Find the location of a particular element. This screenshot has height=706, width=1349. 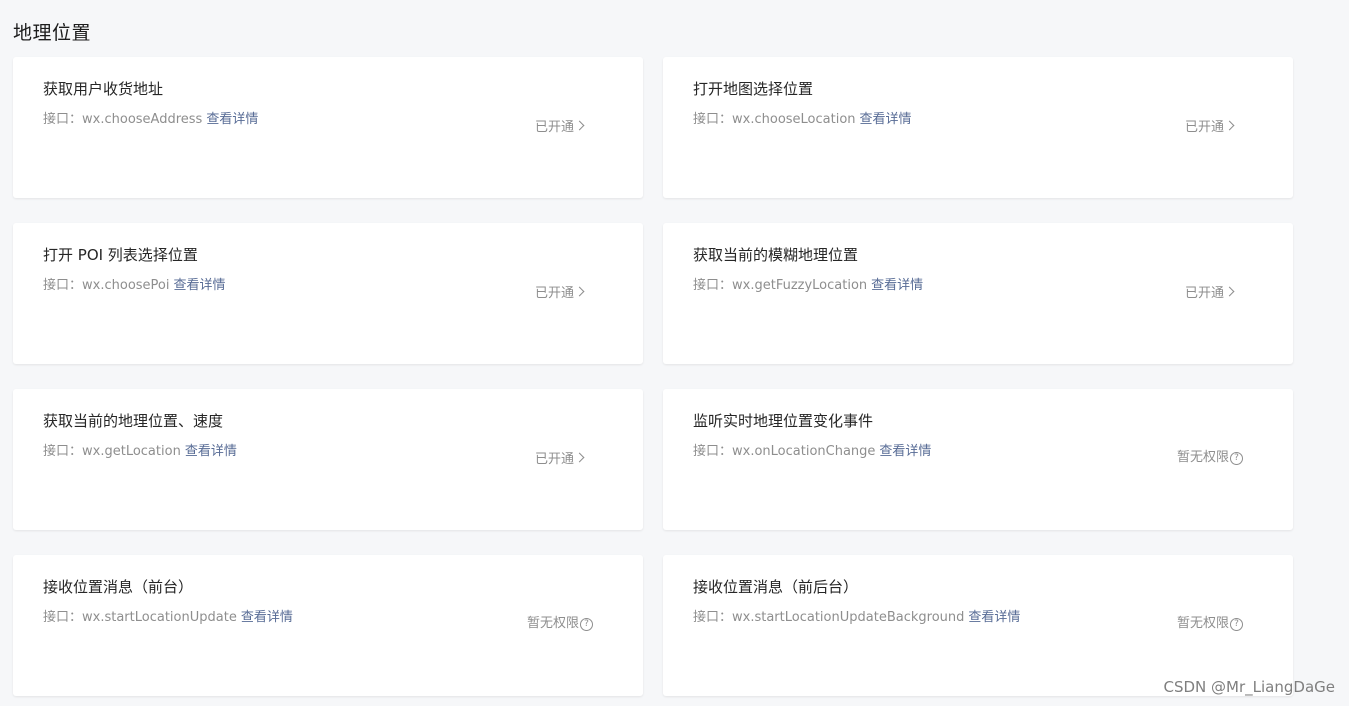

api-card: 打开 POI 列表选择位置 接口：wx.choosePoi 查看详情 已开通 is located at coordinates (328, 293).